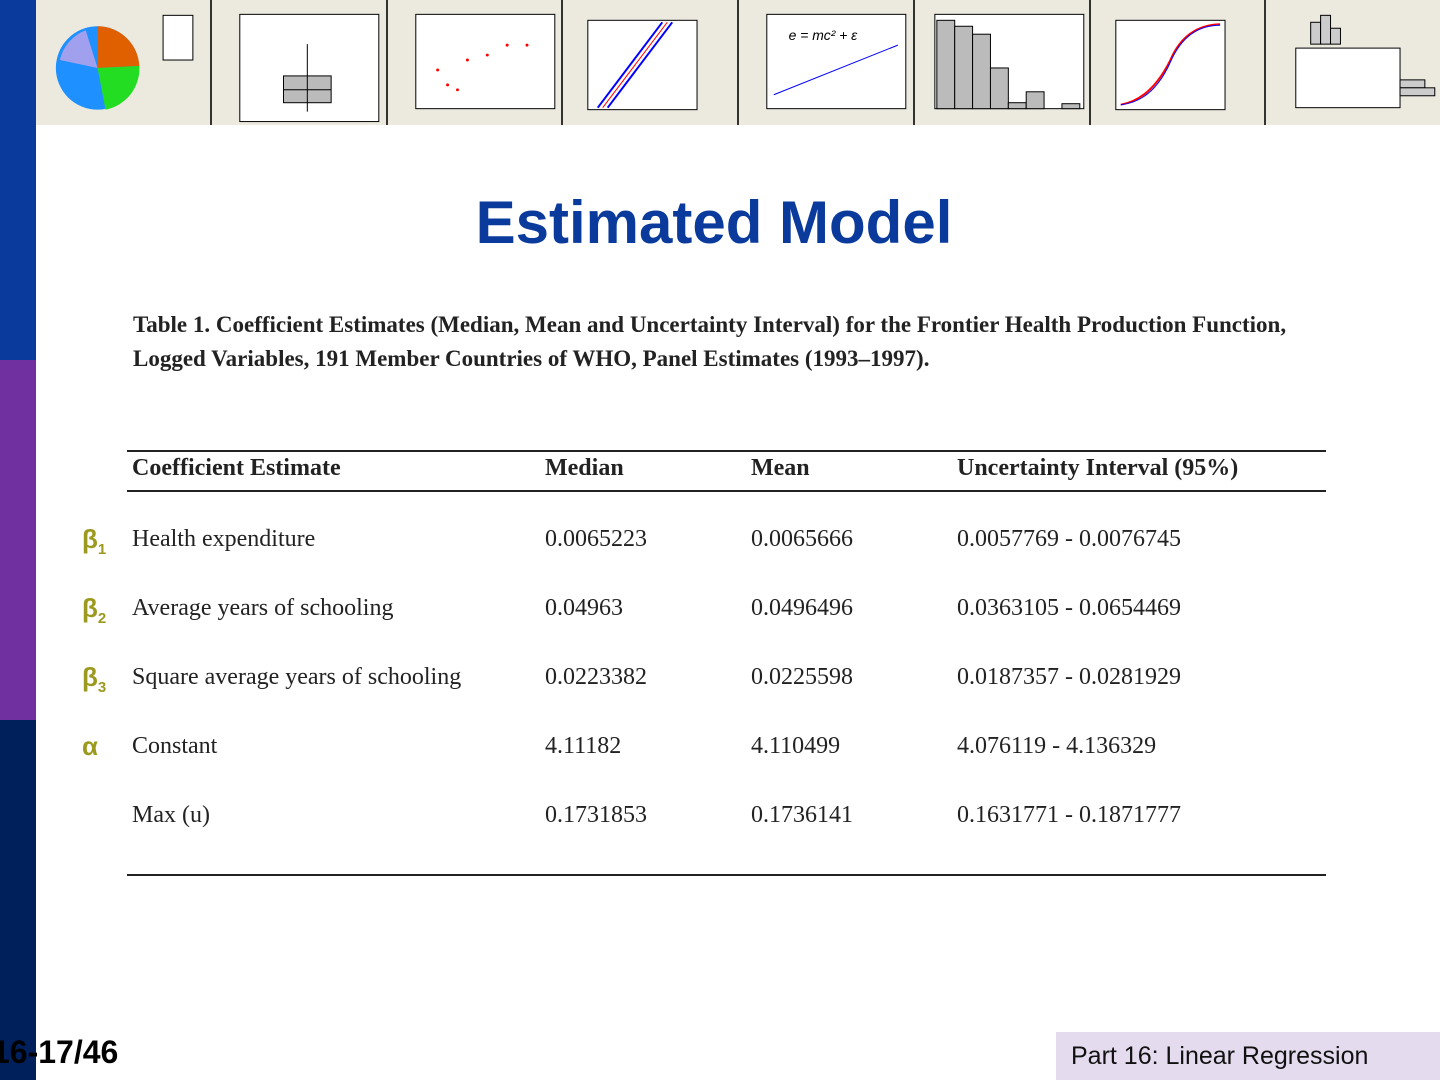 This screenshot has width=1440, height=1080. Describe the element at coordinates (596, 677) in the screenshot. I see `table-cell: 0.0223382` at that location.